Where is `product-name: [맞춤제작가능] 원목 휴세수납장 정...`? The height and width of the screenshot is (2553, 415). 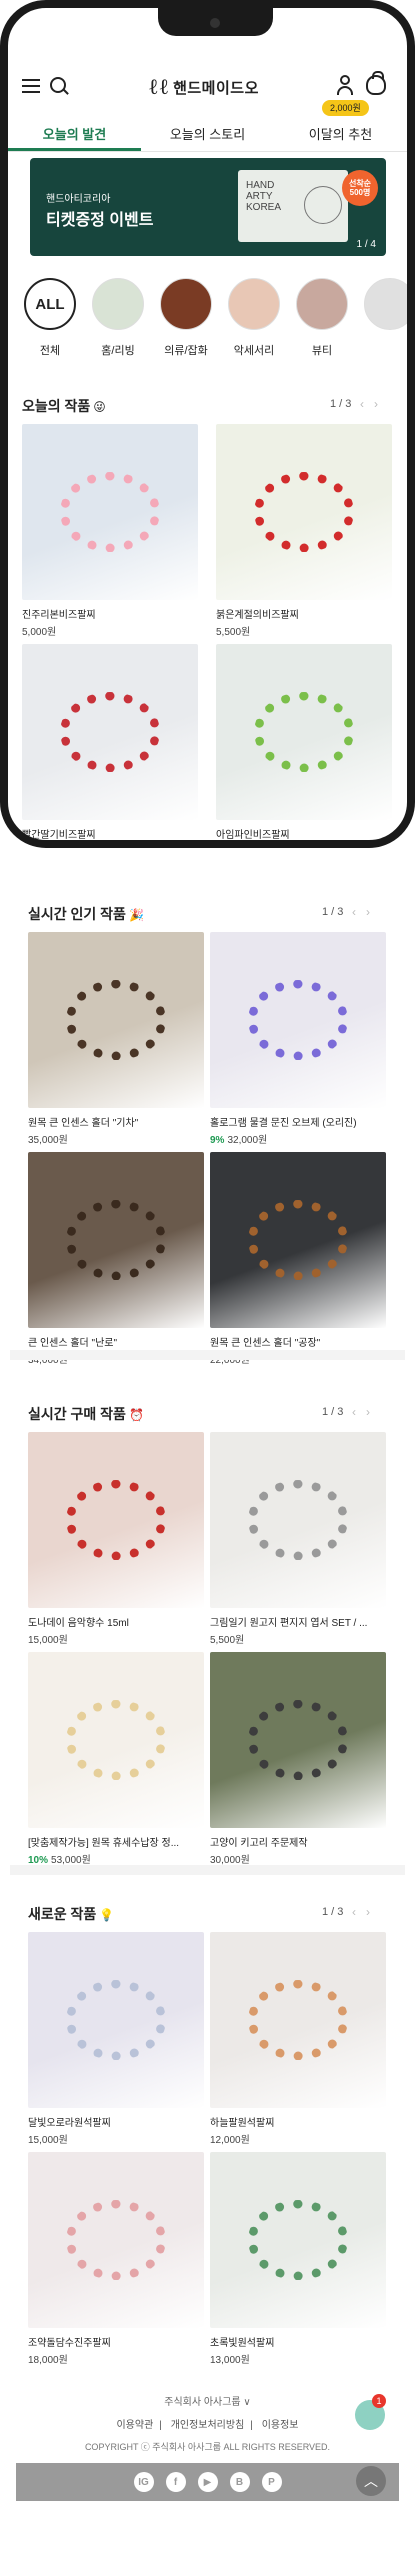
product-name: [맞춤제작가능] 원목 휴세수납장 정... is located at coordinates (104, 1843).